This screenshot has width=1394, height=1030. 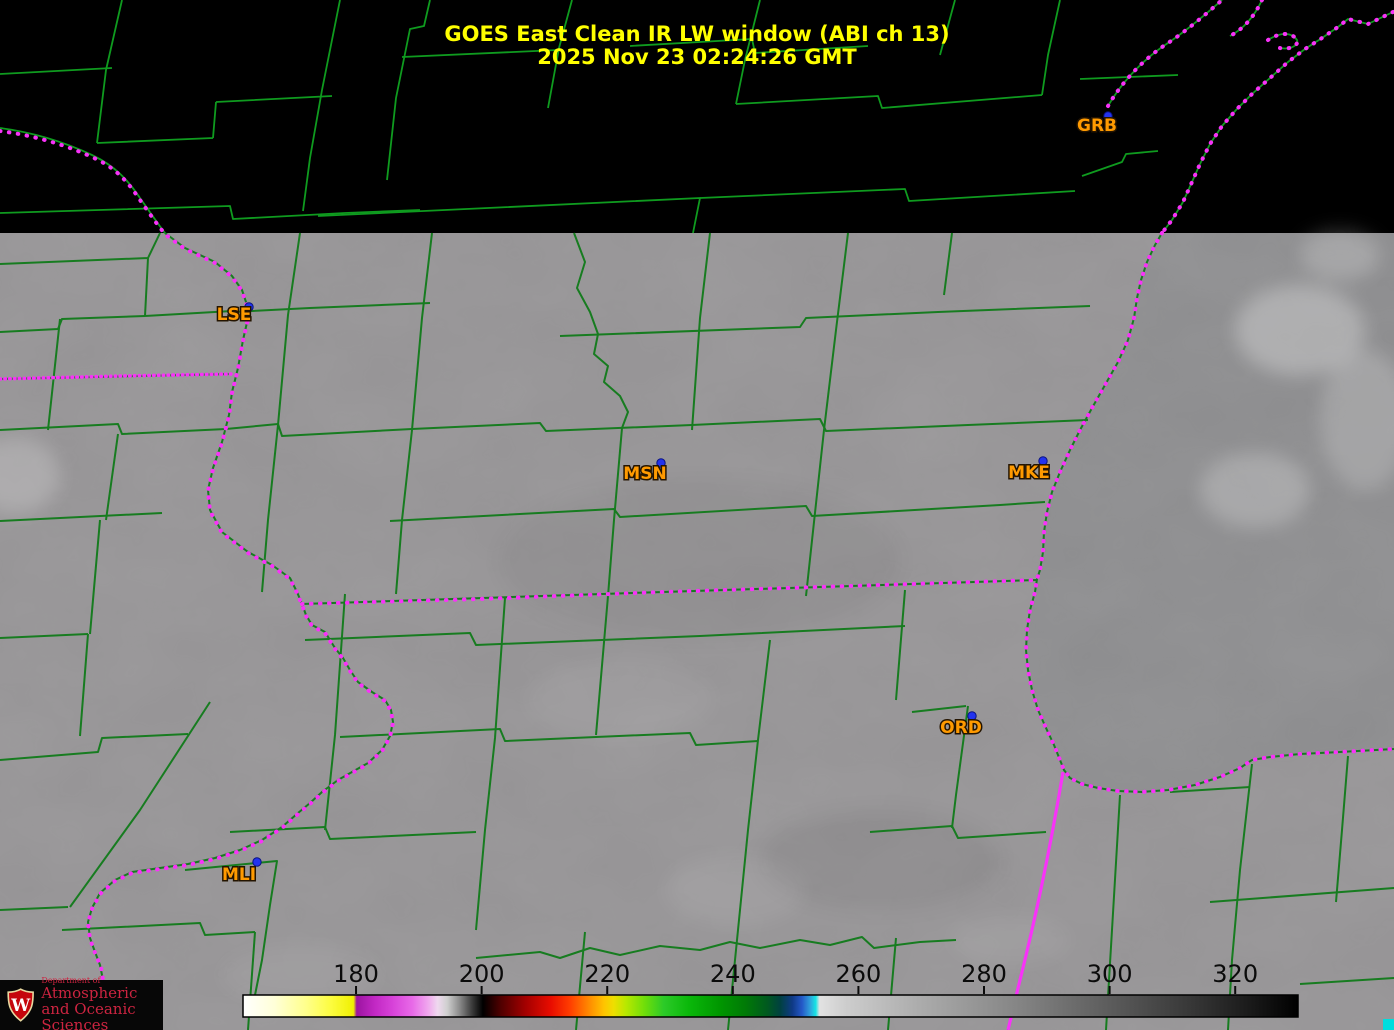 I want to click on colorbar-tick-label: 180, so click(x=356, y=974).